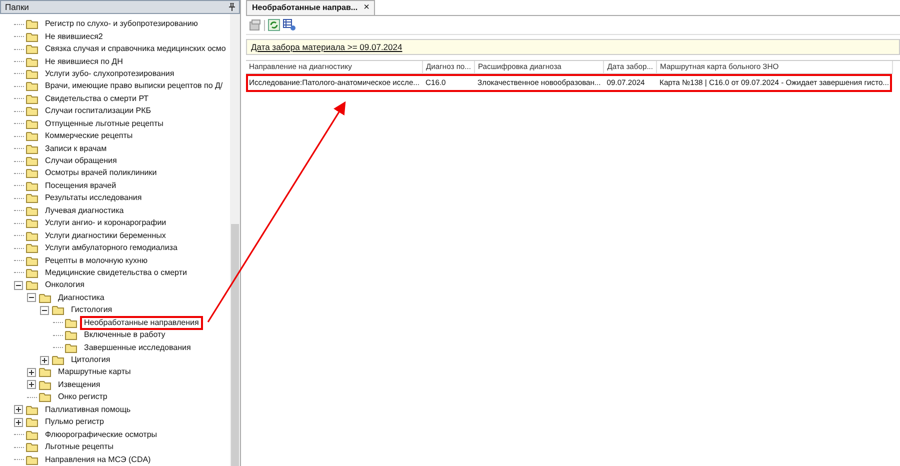 This screenshot has height=466, width=900. I want to click on tree-item: Онко регистр, so click(83, 397).